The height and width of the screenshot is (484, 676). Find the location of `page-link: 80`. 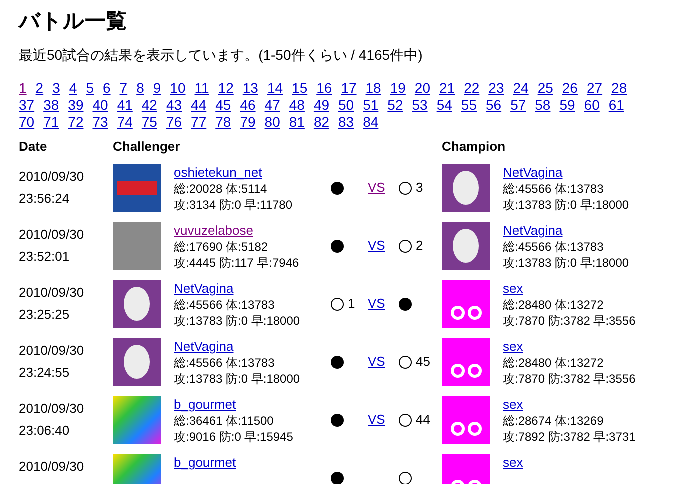

page-link: 80 is located at coordinates (272, 122).